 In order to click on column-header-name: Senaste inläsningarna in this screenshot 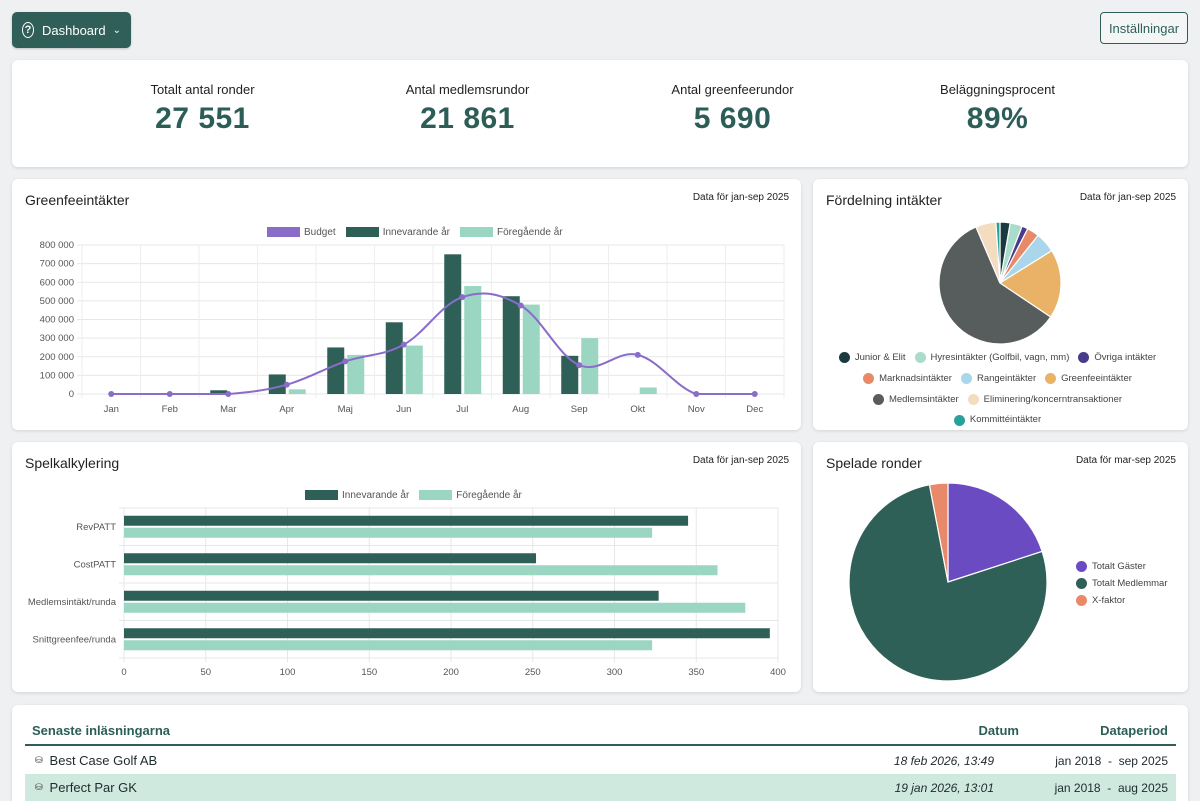, I will do `click(101, 730)`.